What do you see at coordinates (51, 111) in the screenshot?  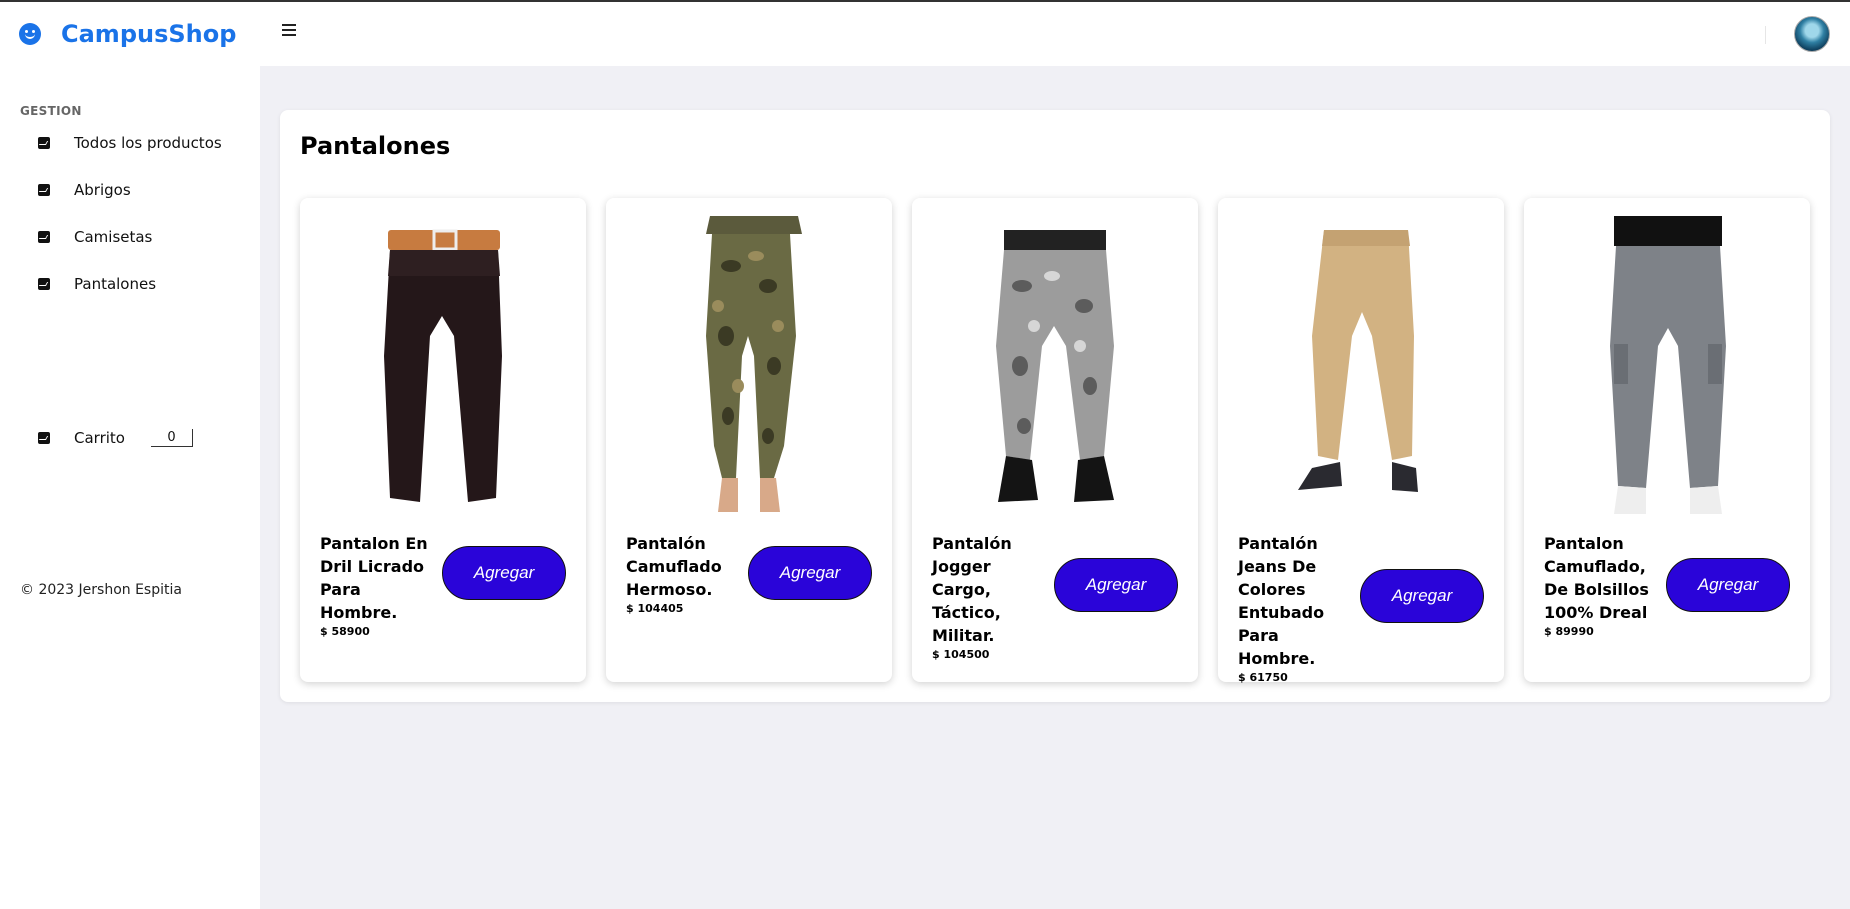 I see `sidebar-heading: GESTION` at bounding box center [51, 111].